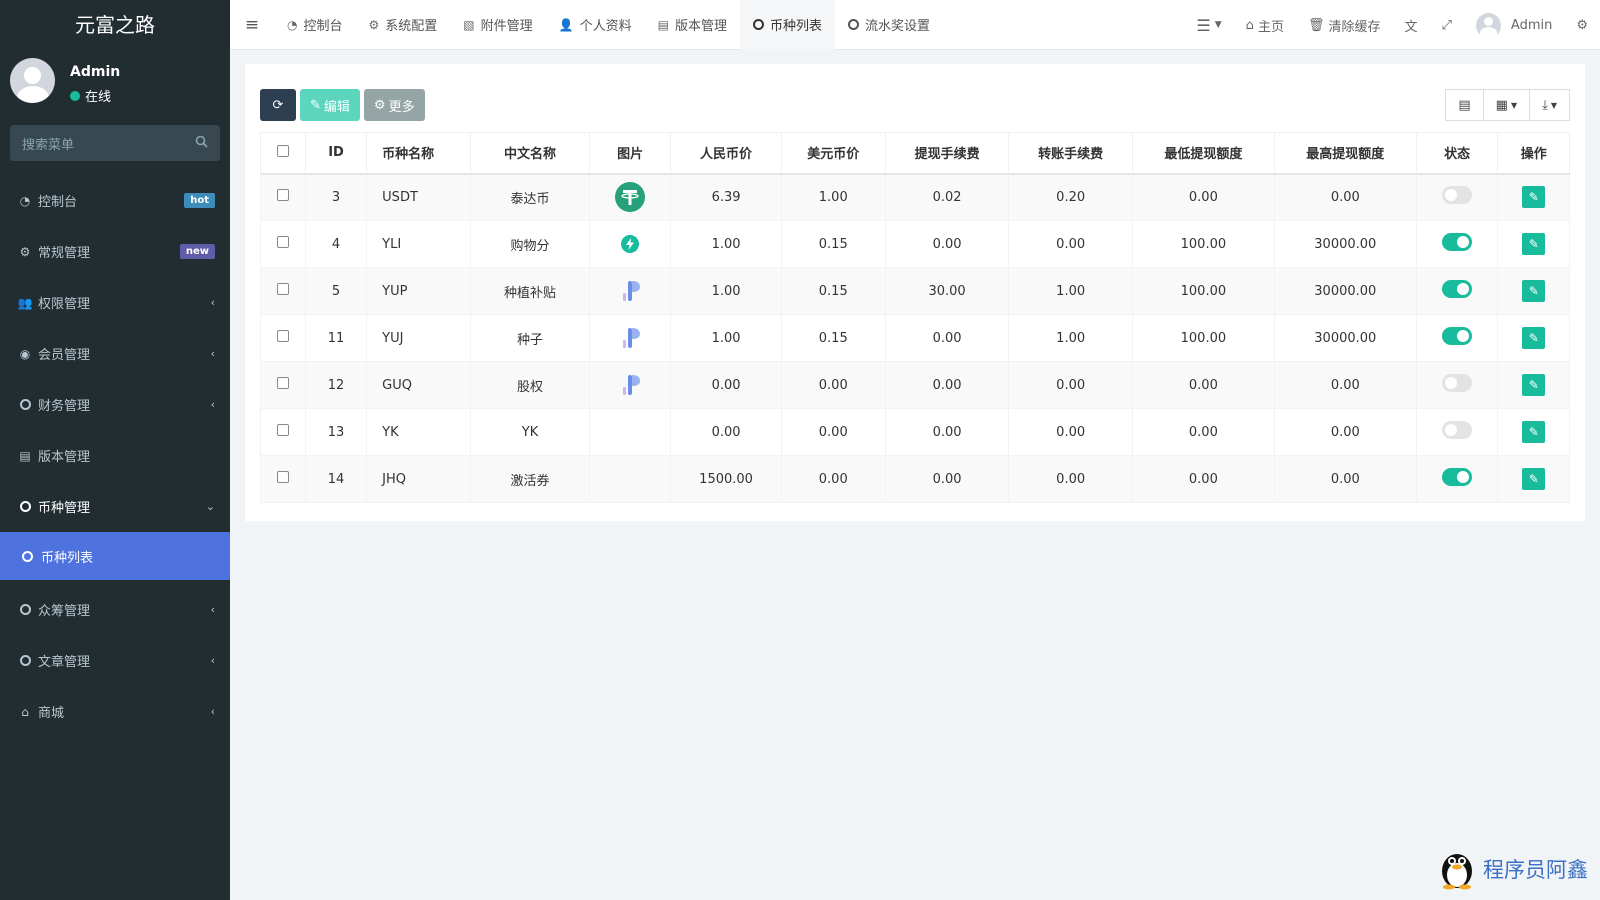  What do you see at coordinates (1344, 25) in the screenshot?
I see `clear-cache-button: 🗑 清除缓存` at bounding box center [1344, 25].